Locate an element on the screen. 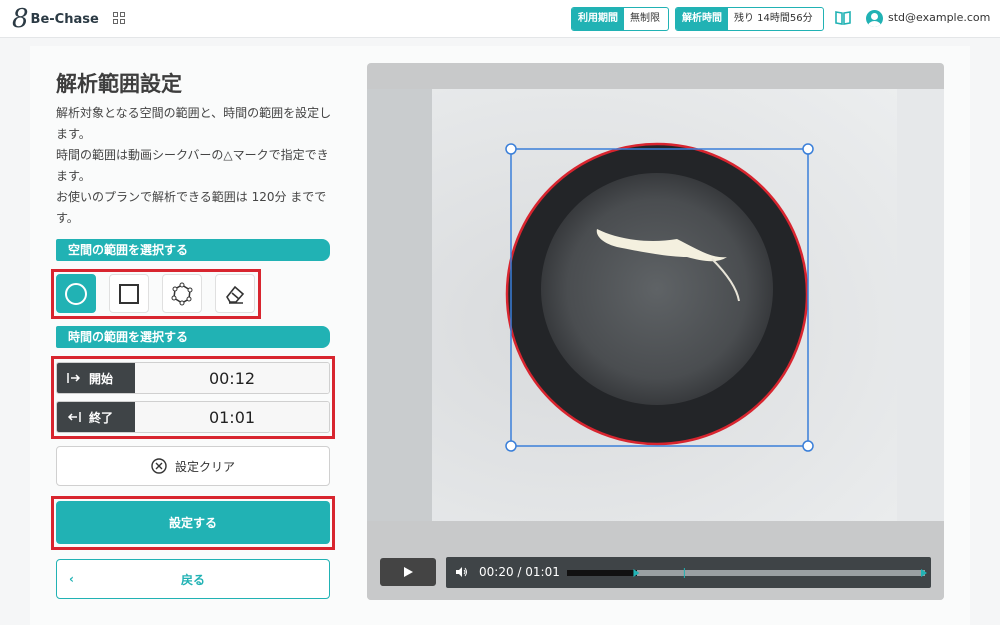  start-time-row: 開始 00:12 is located at coordinates (193, 378).